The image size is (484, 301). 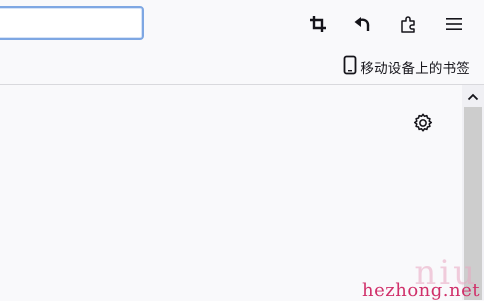 I want to click on crop-button, so click(x=318, y=24).